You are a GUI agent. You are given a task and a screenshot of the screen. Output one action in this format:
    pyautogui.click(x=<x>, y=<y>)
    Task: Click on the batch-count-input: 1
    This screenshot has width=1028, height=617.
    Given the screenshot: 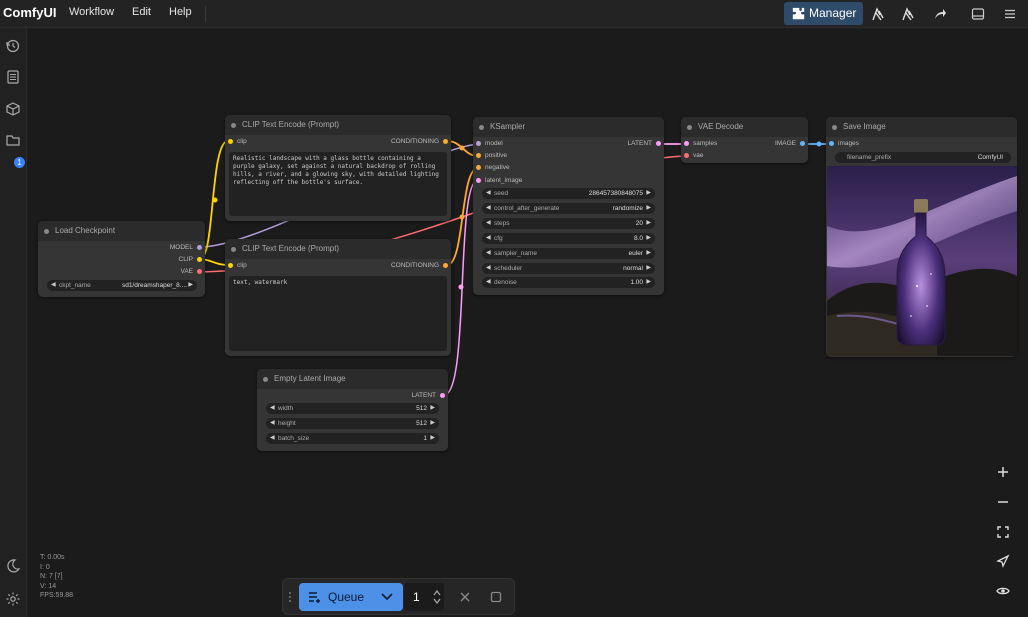 What is the action you would take?
    pyautogui.click(x=424, y=597)
    